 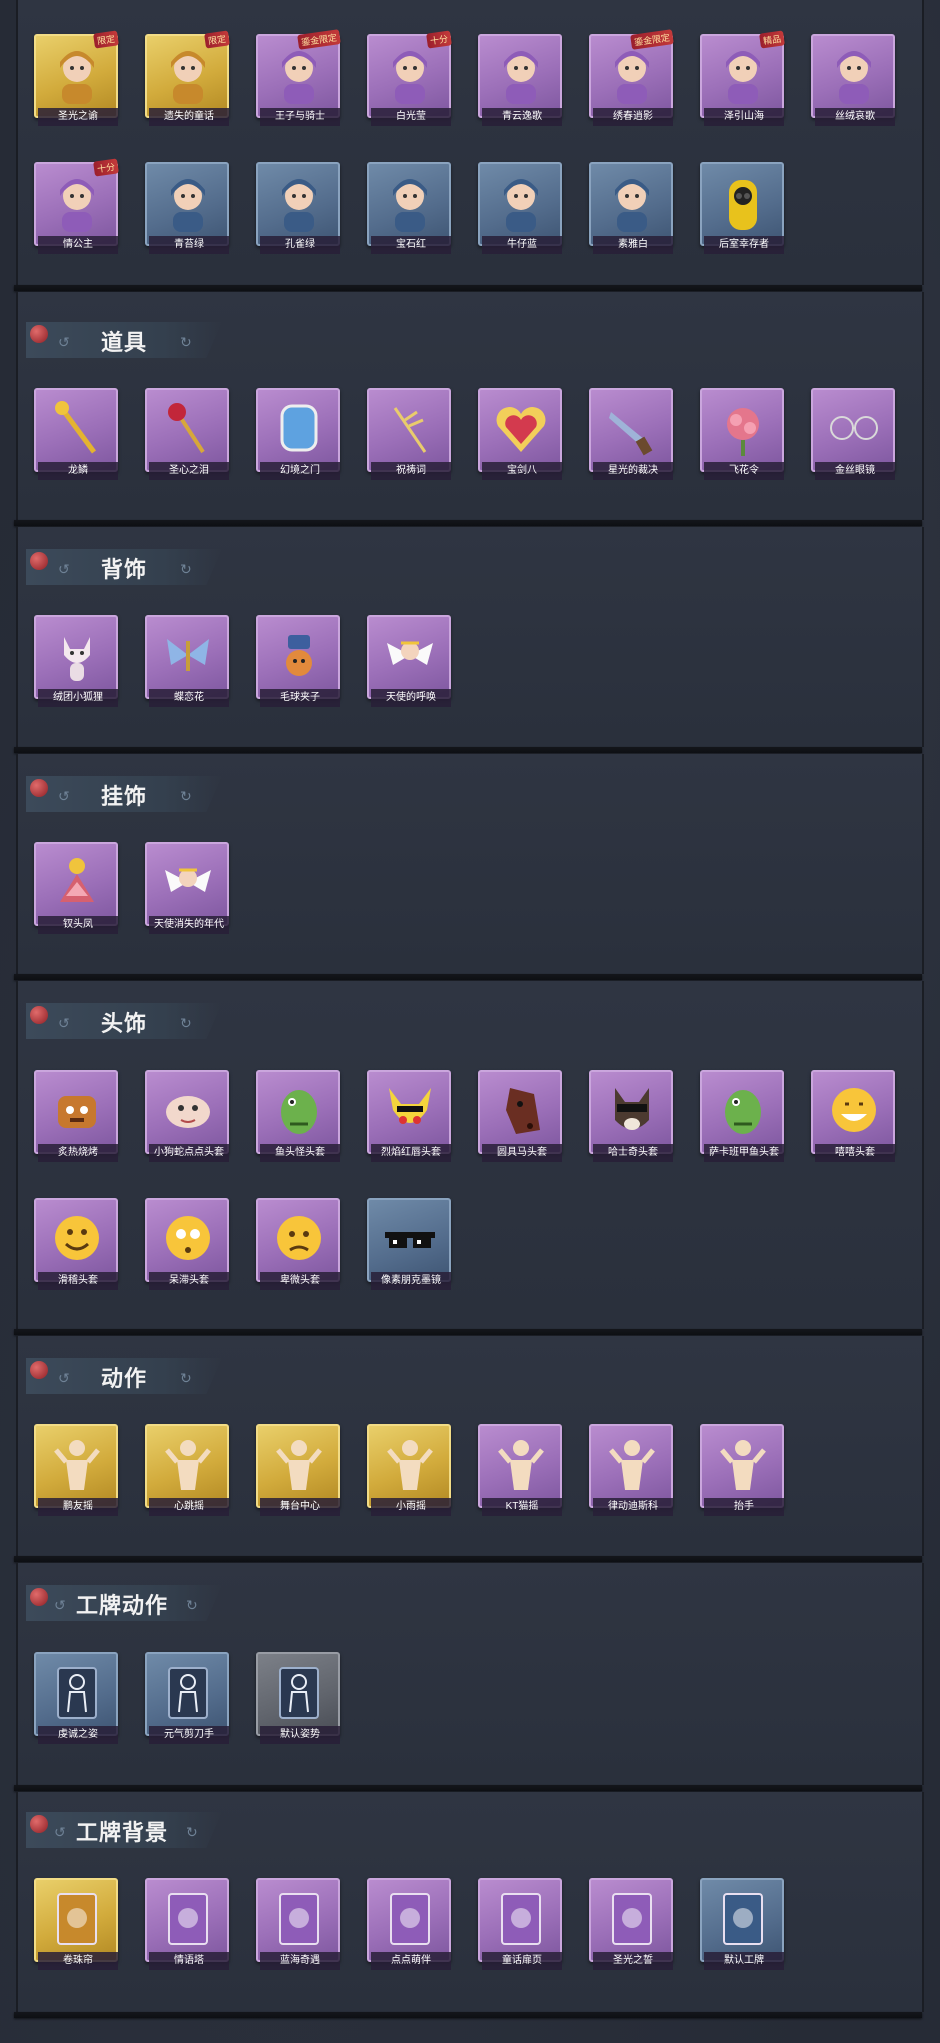 I want to click on item-label: 情语塔, so click(x=189, y=1961).